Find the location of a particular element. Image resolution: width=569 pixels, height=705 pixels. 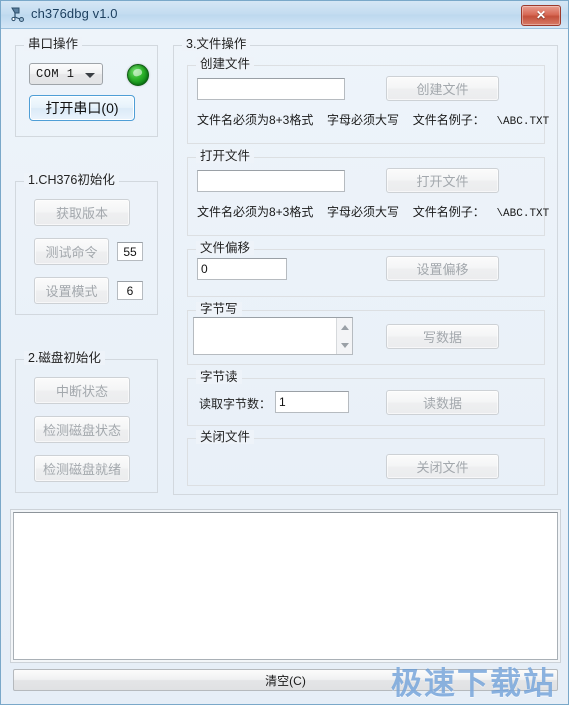

window-title: ch376dbg v1.0 is located at coordinates (74, 13).